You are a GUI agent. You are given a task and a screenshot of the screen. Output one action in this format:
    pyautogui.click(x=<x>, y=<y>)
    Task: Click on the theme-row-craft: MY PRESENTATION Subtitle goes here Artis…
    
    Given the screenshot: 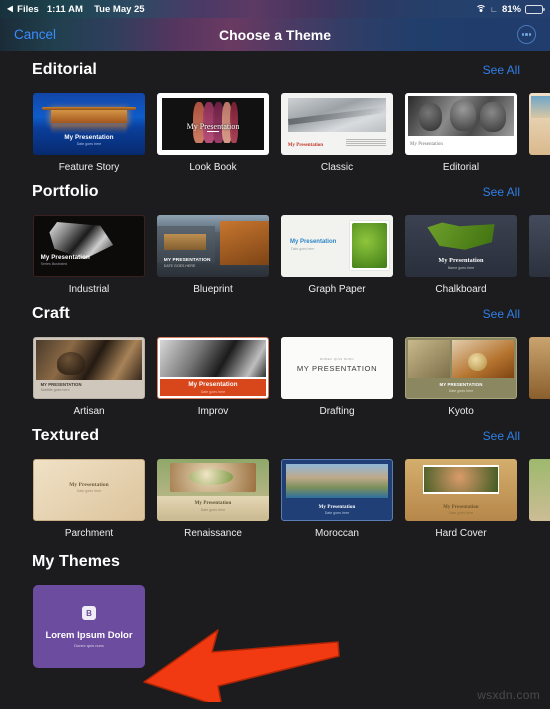 What is the action you would take?
    pyautogui.click(x=275, y=375)
    